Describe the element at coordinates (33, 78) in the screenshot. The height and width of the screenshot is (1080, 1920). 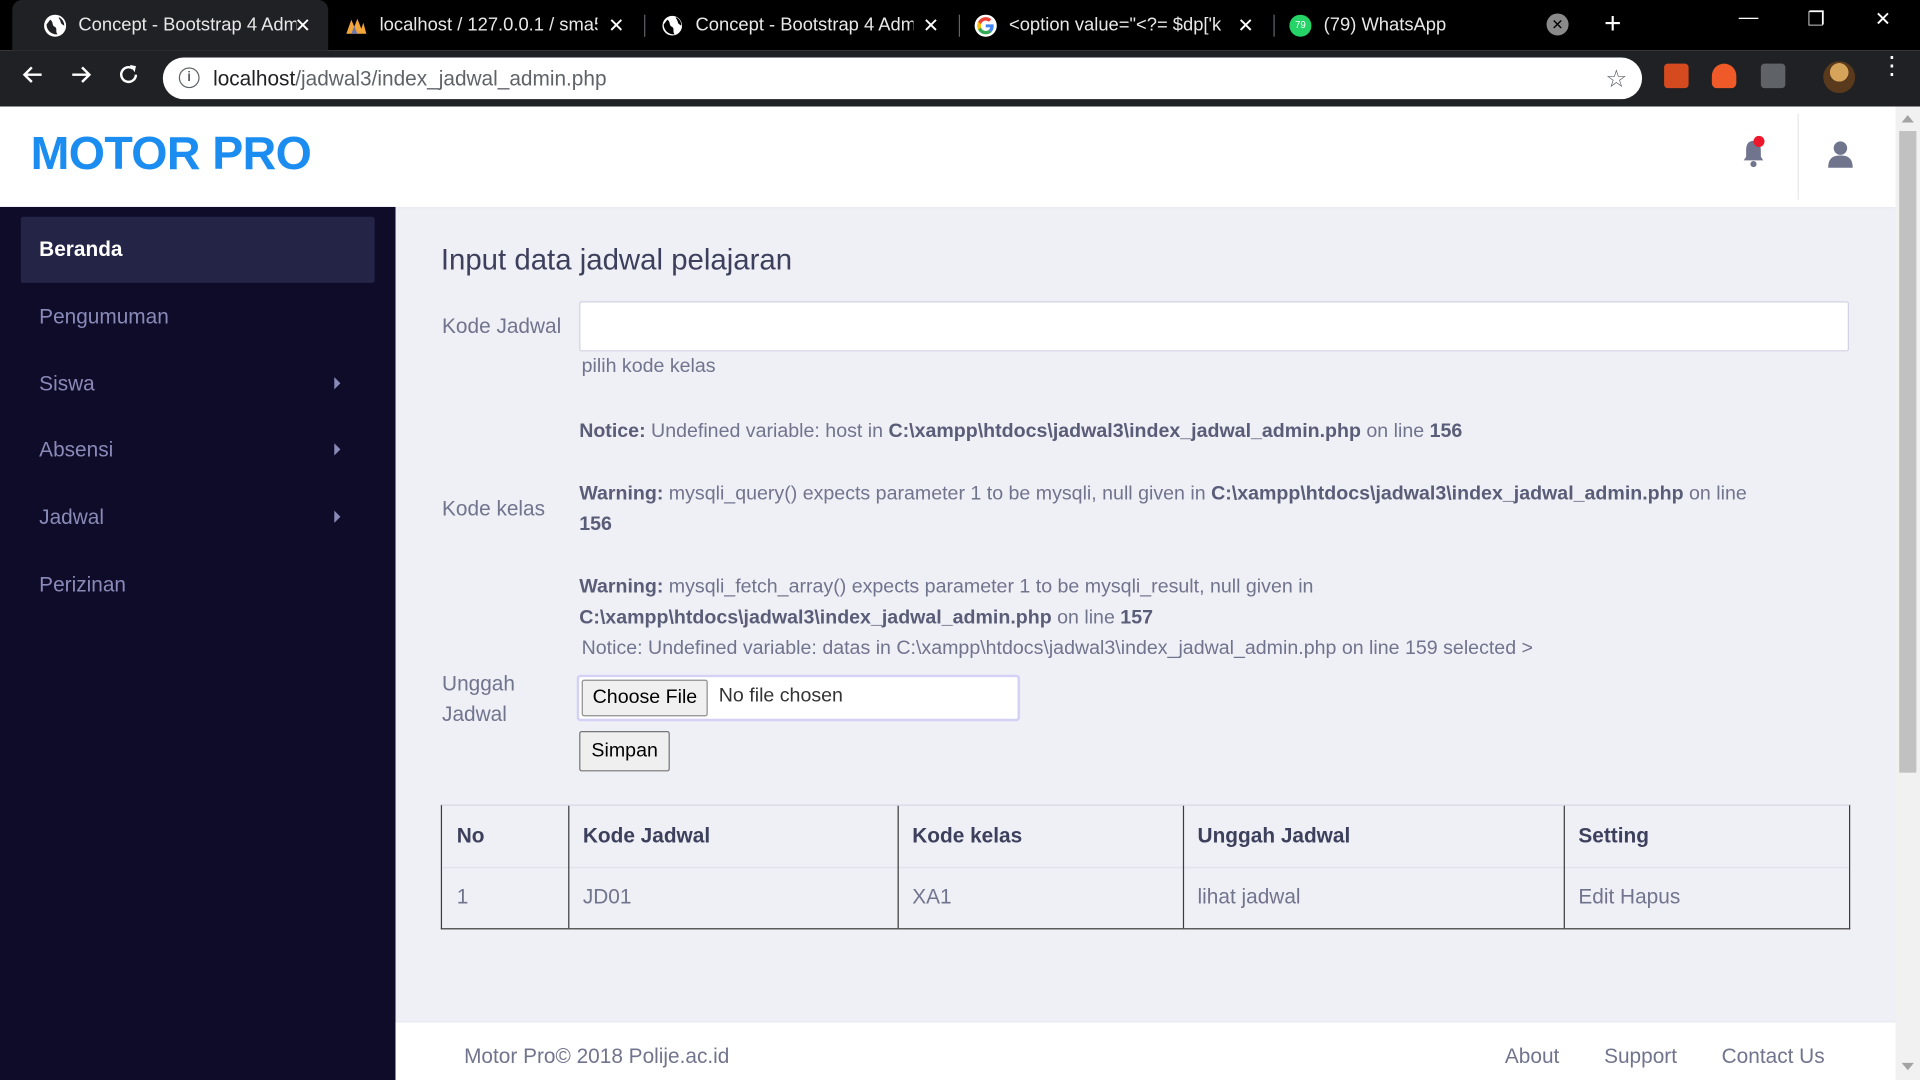
I see `back-arrow-icon` at that location.